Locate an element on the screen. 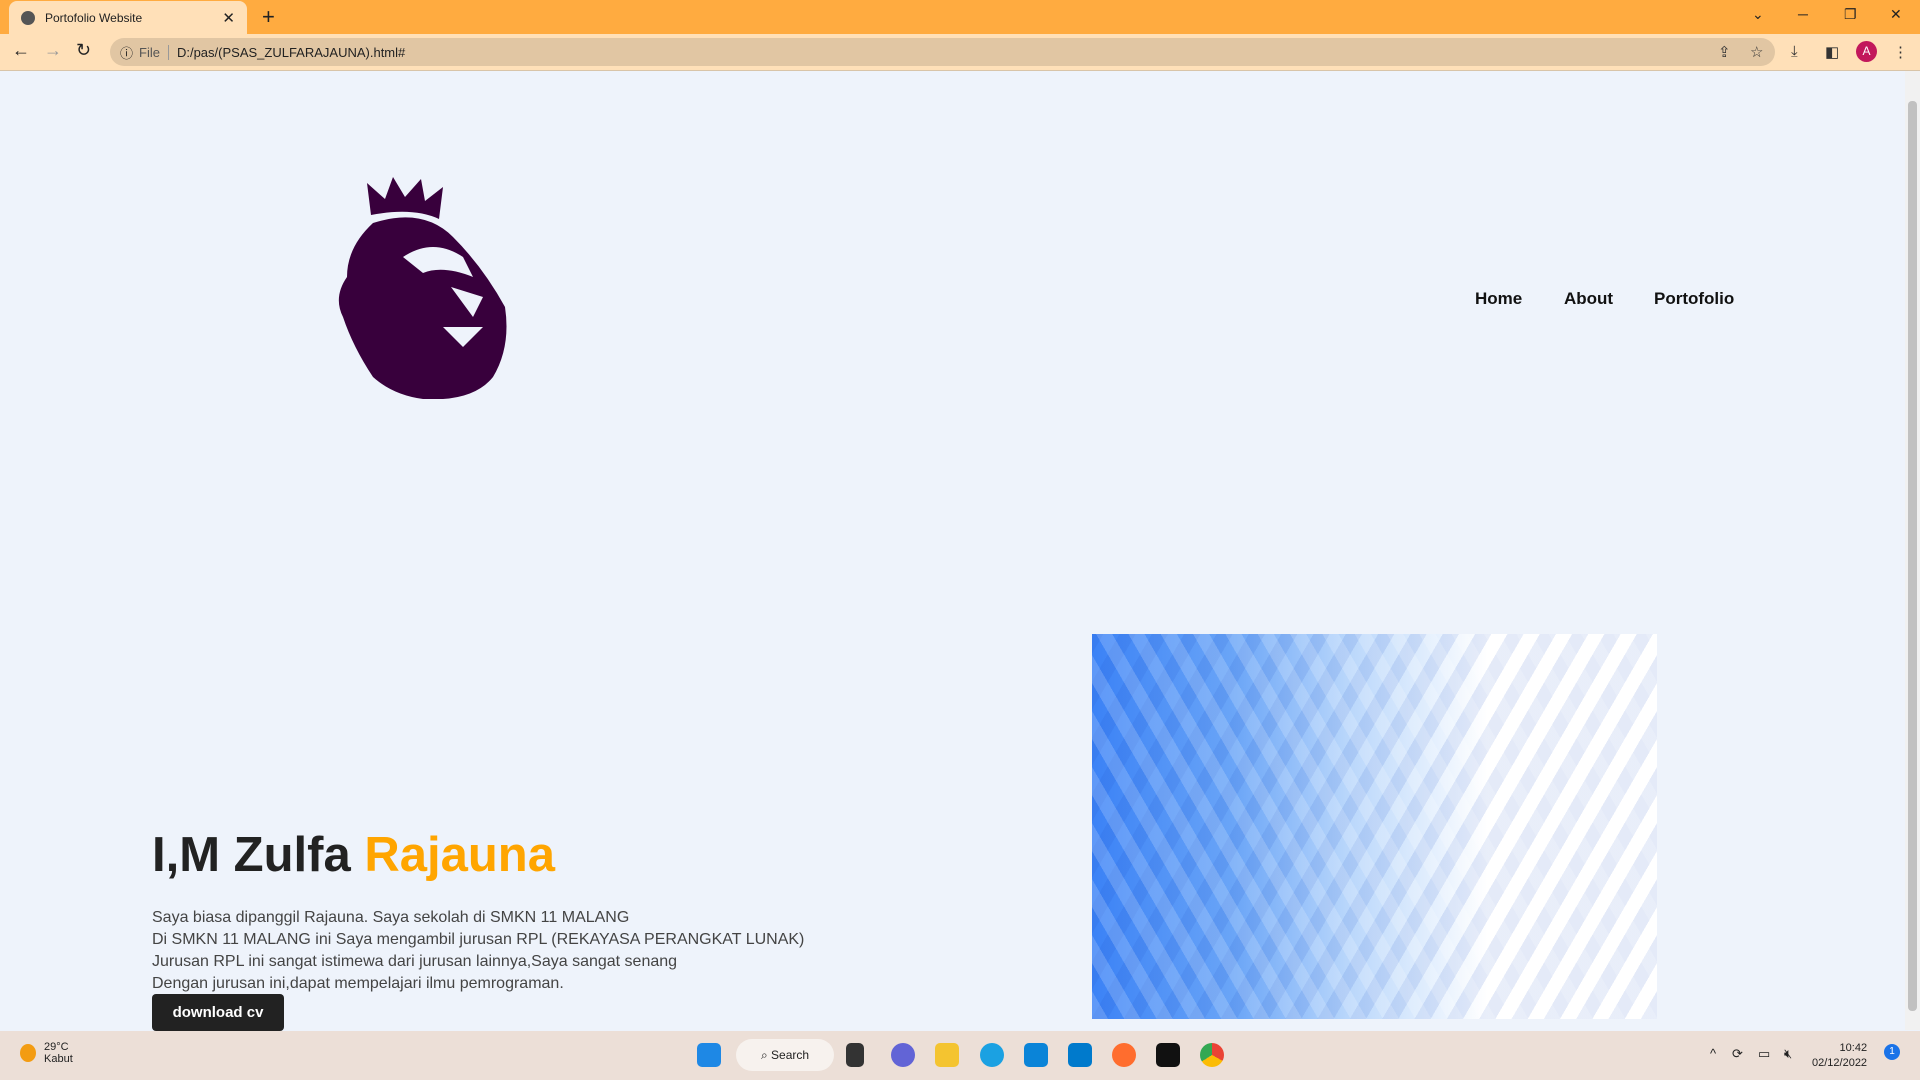  new-tab-button: + is located at coordinates (268, 17).